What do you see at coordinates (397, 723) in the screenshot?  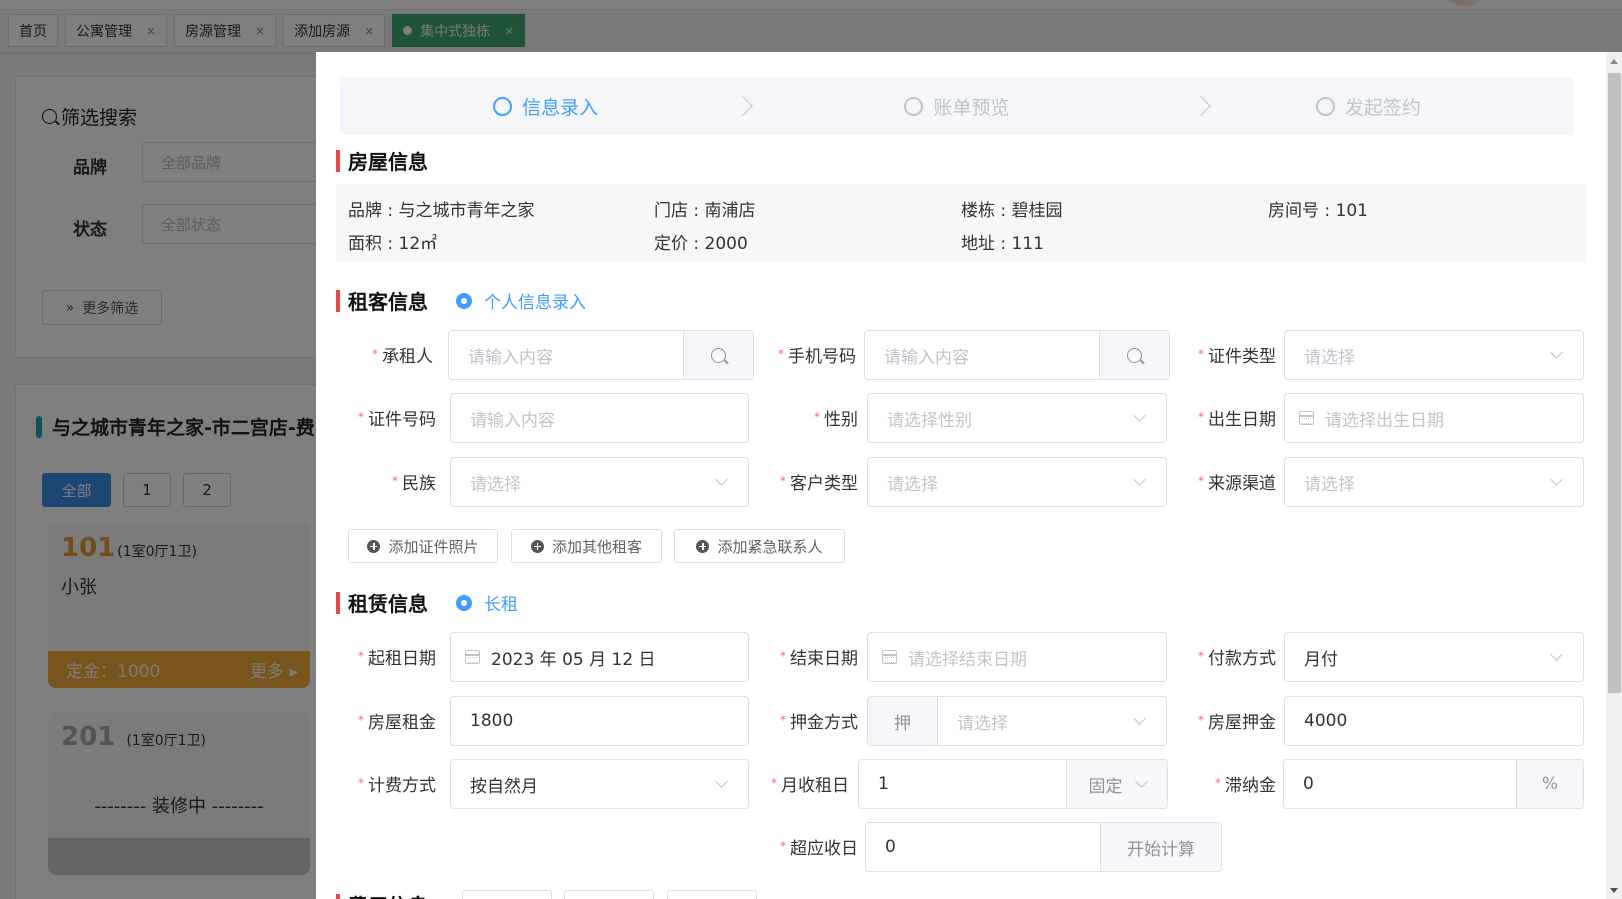 I see `rent-label: * 房屋租金` at bounding box center [397, 723].